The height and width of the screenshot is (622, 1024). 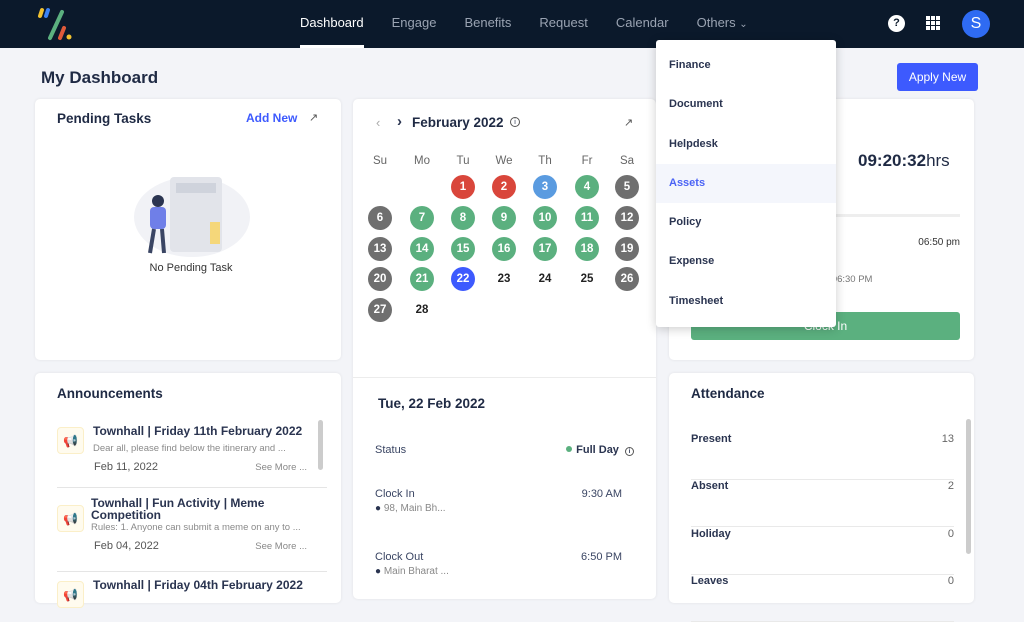 I want to click on calendar-day: 3, so click(x=545, y=187).